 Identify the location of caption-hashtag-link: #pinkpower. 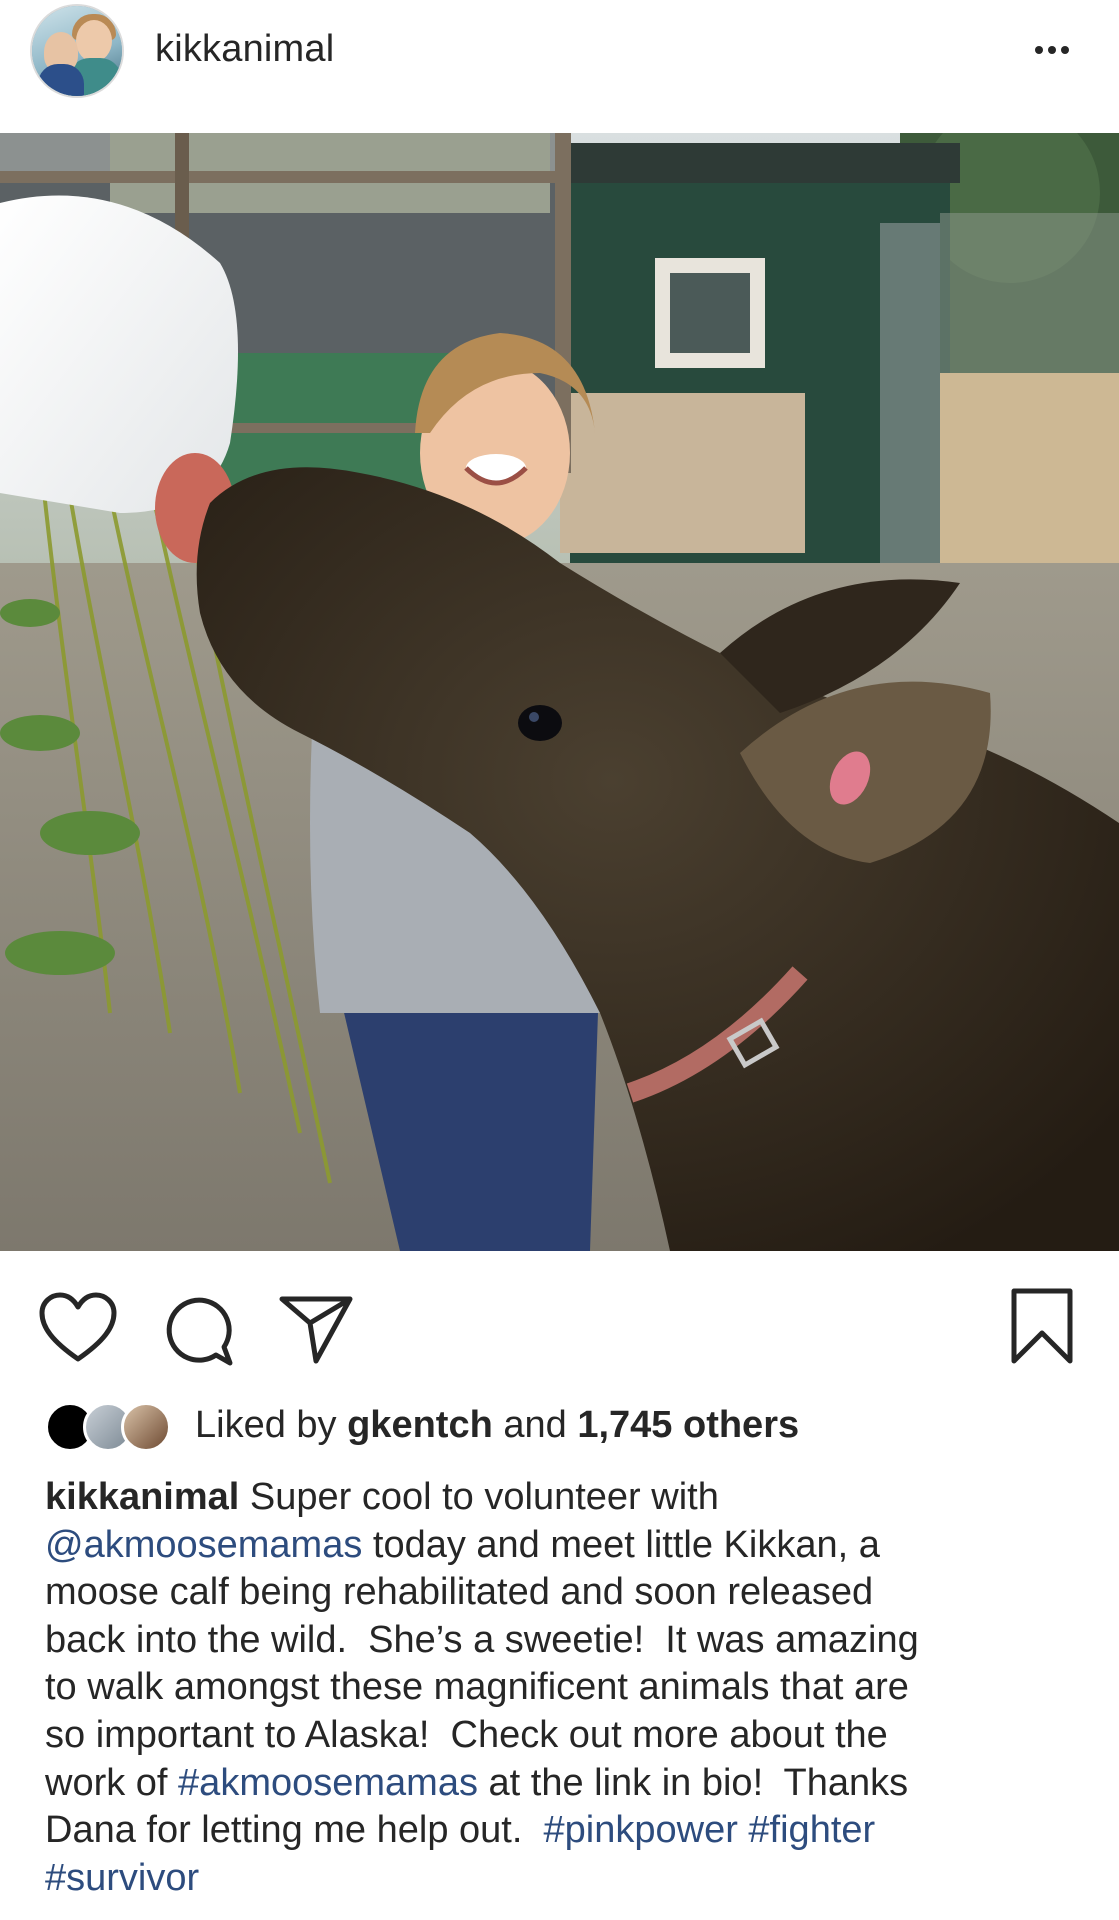
(641, 1830).